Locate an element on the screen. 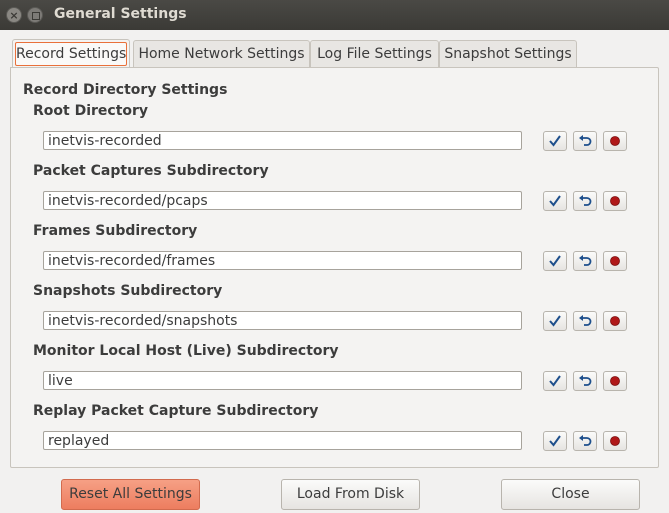 Image resolution: width=669 pixels, height=513 pixels. row-label: Replay Packet Capture Subdirectory is located at coordinates (176, 411).